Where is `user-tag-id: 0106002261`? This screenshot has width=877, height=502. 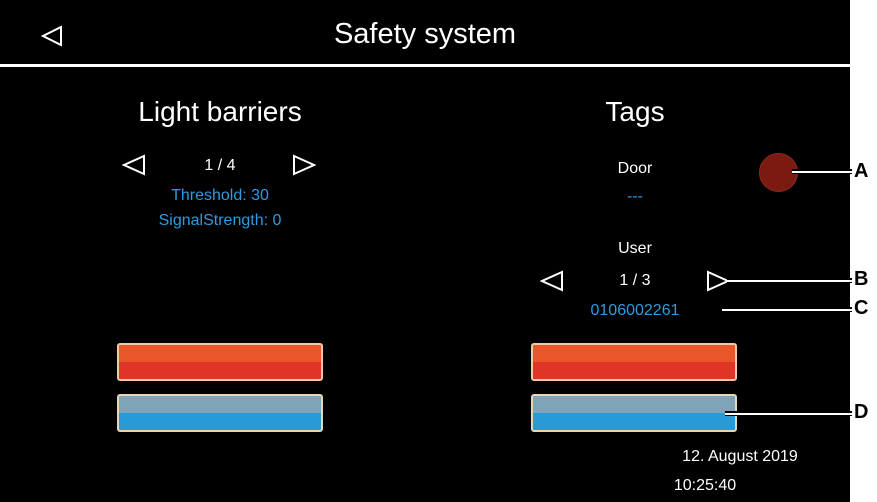
user-tag-id: 0106002261 is located at coordinates (635, 310).